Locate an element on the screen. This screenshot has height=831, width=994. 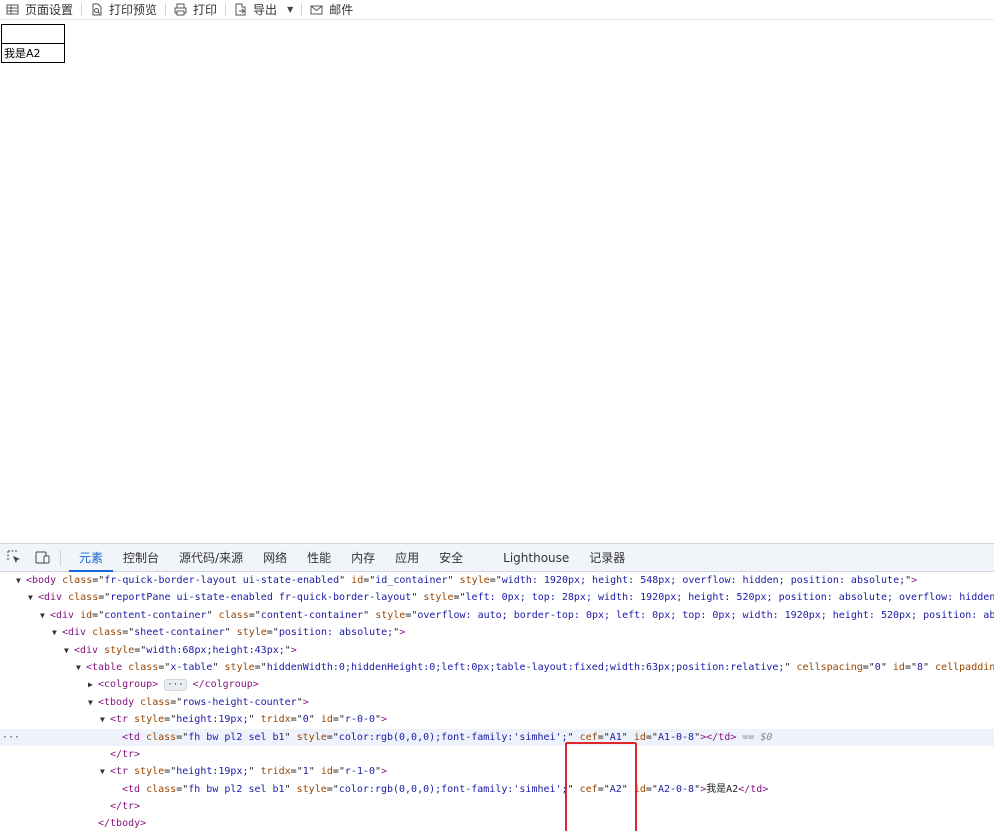
report-table: 我是A2 is located at coordinates (33, 43).